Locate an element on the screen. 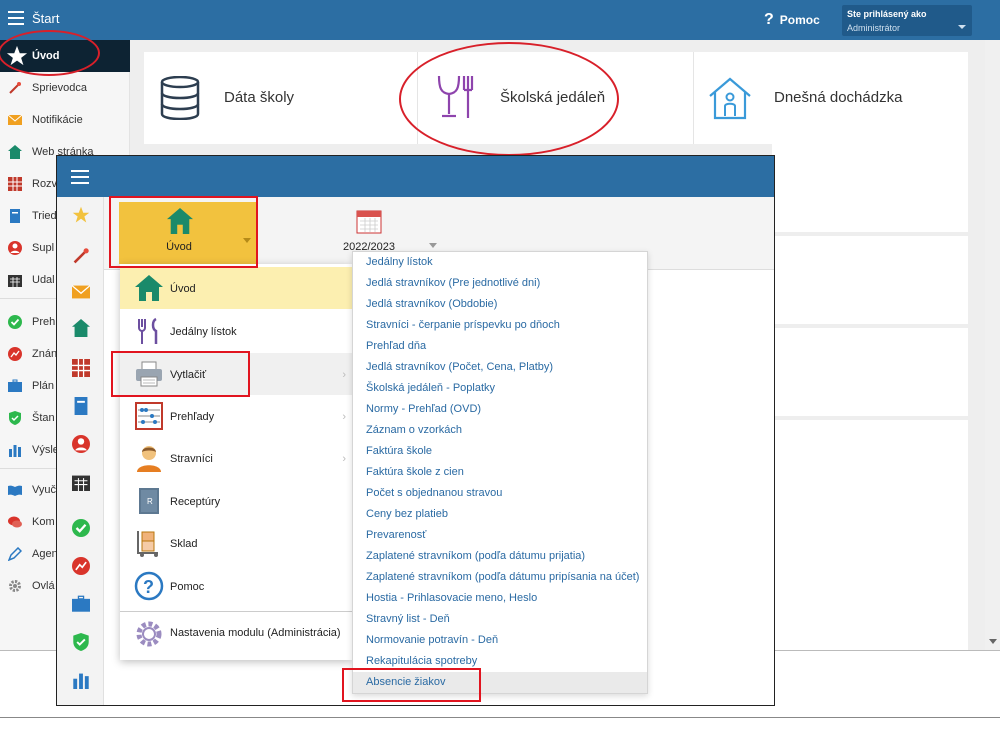  tile-data-skoly: Dáta školy is located at coordinates (281, 98).